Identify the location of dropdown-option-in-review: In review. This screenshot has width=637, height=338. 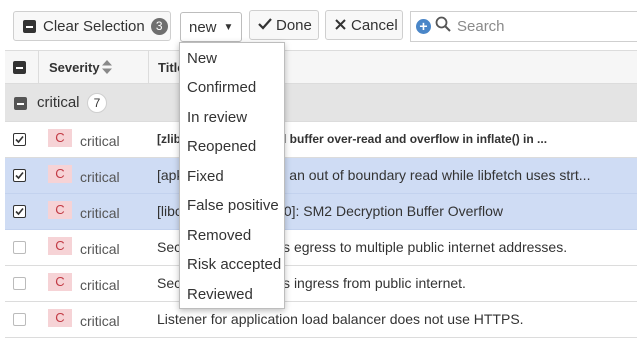
(217, 117).